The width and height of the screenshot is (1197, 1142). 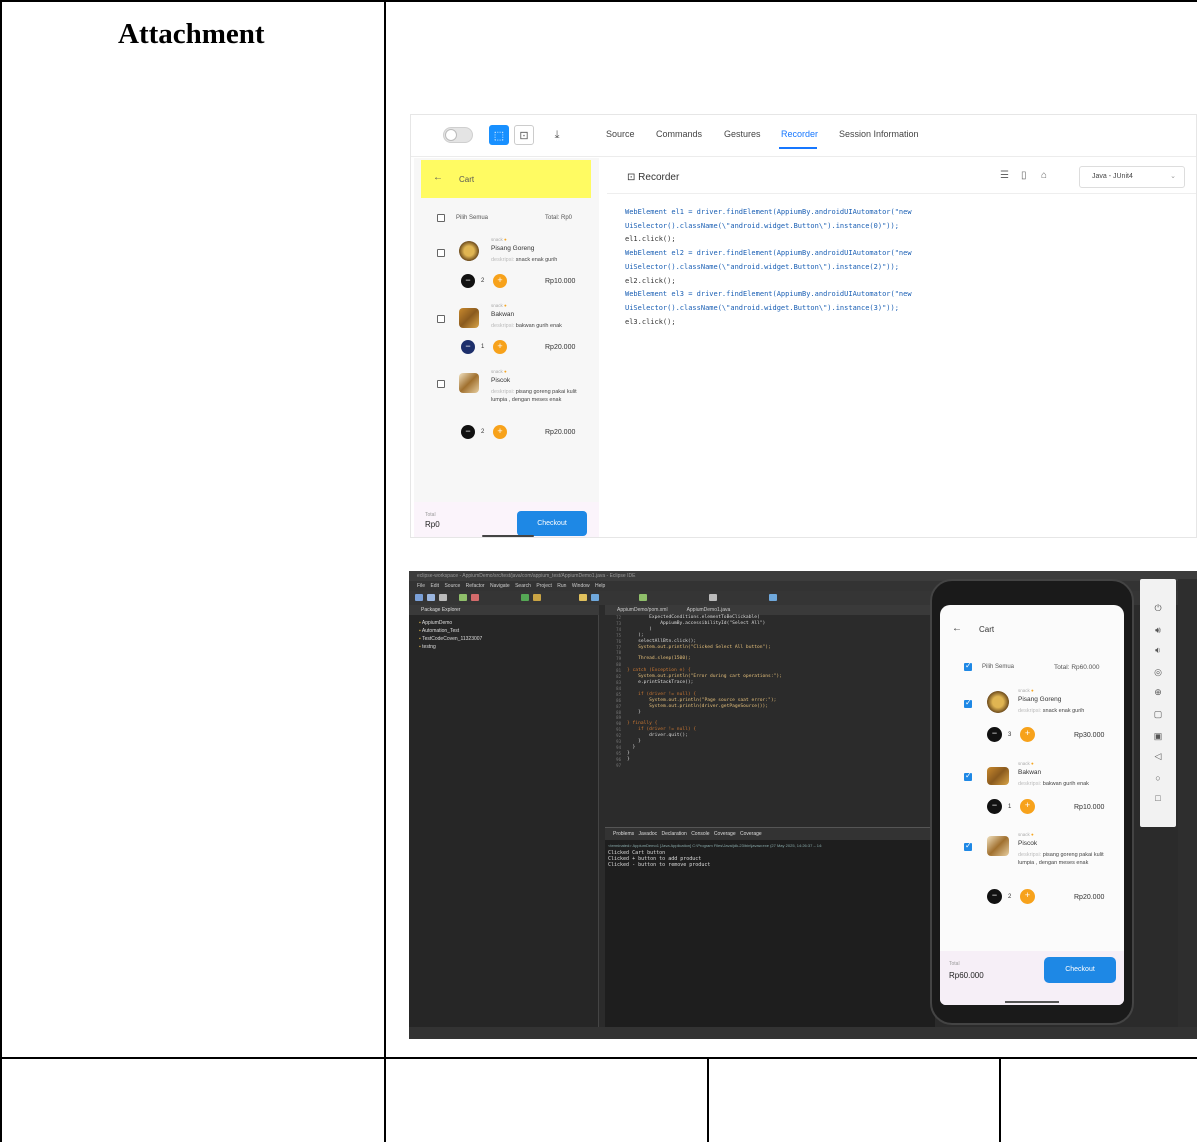 What do you see at coordinates (799, 134) in the screenshot?
I see `tab-recorder: Recorder` at bounding box center [799, 134].